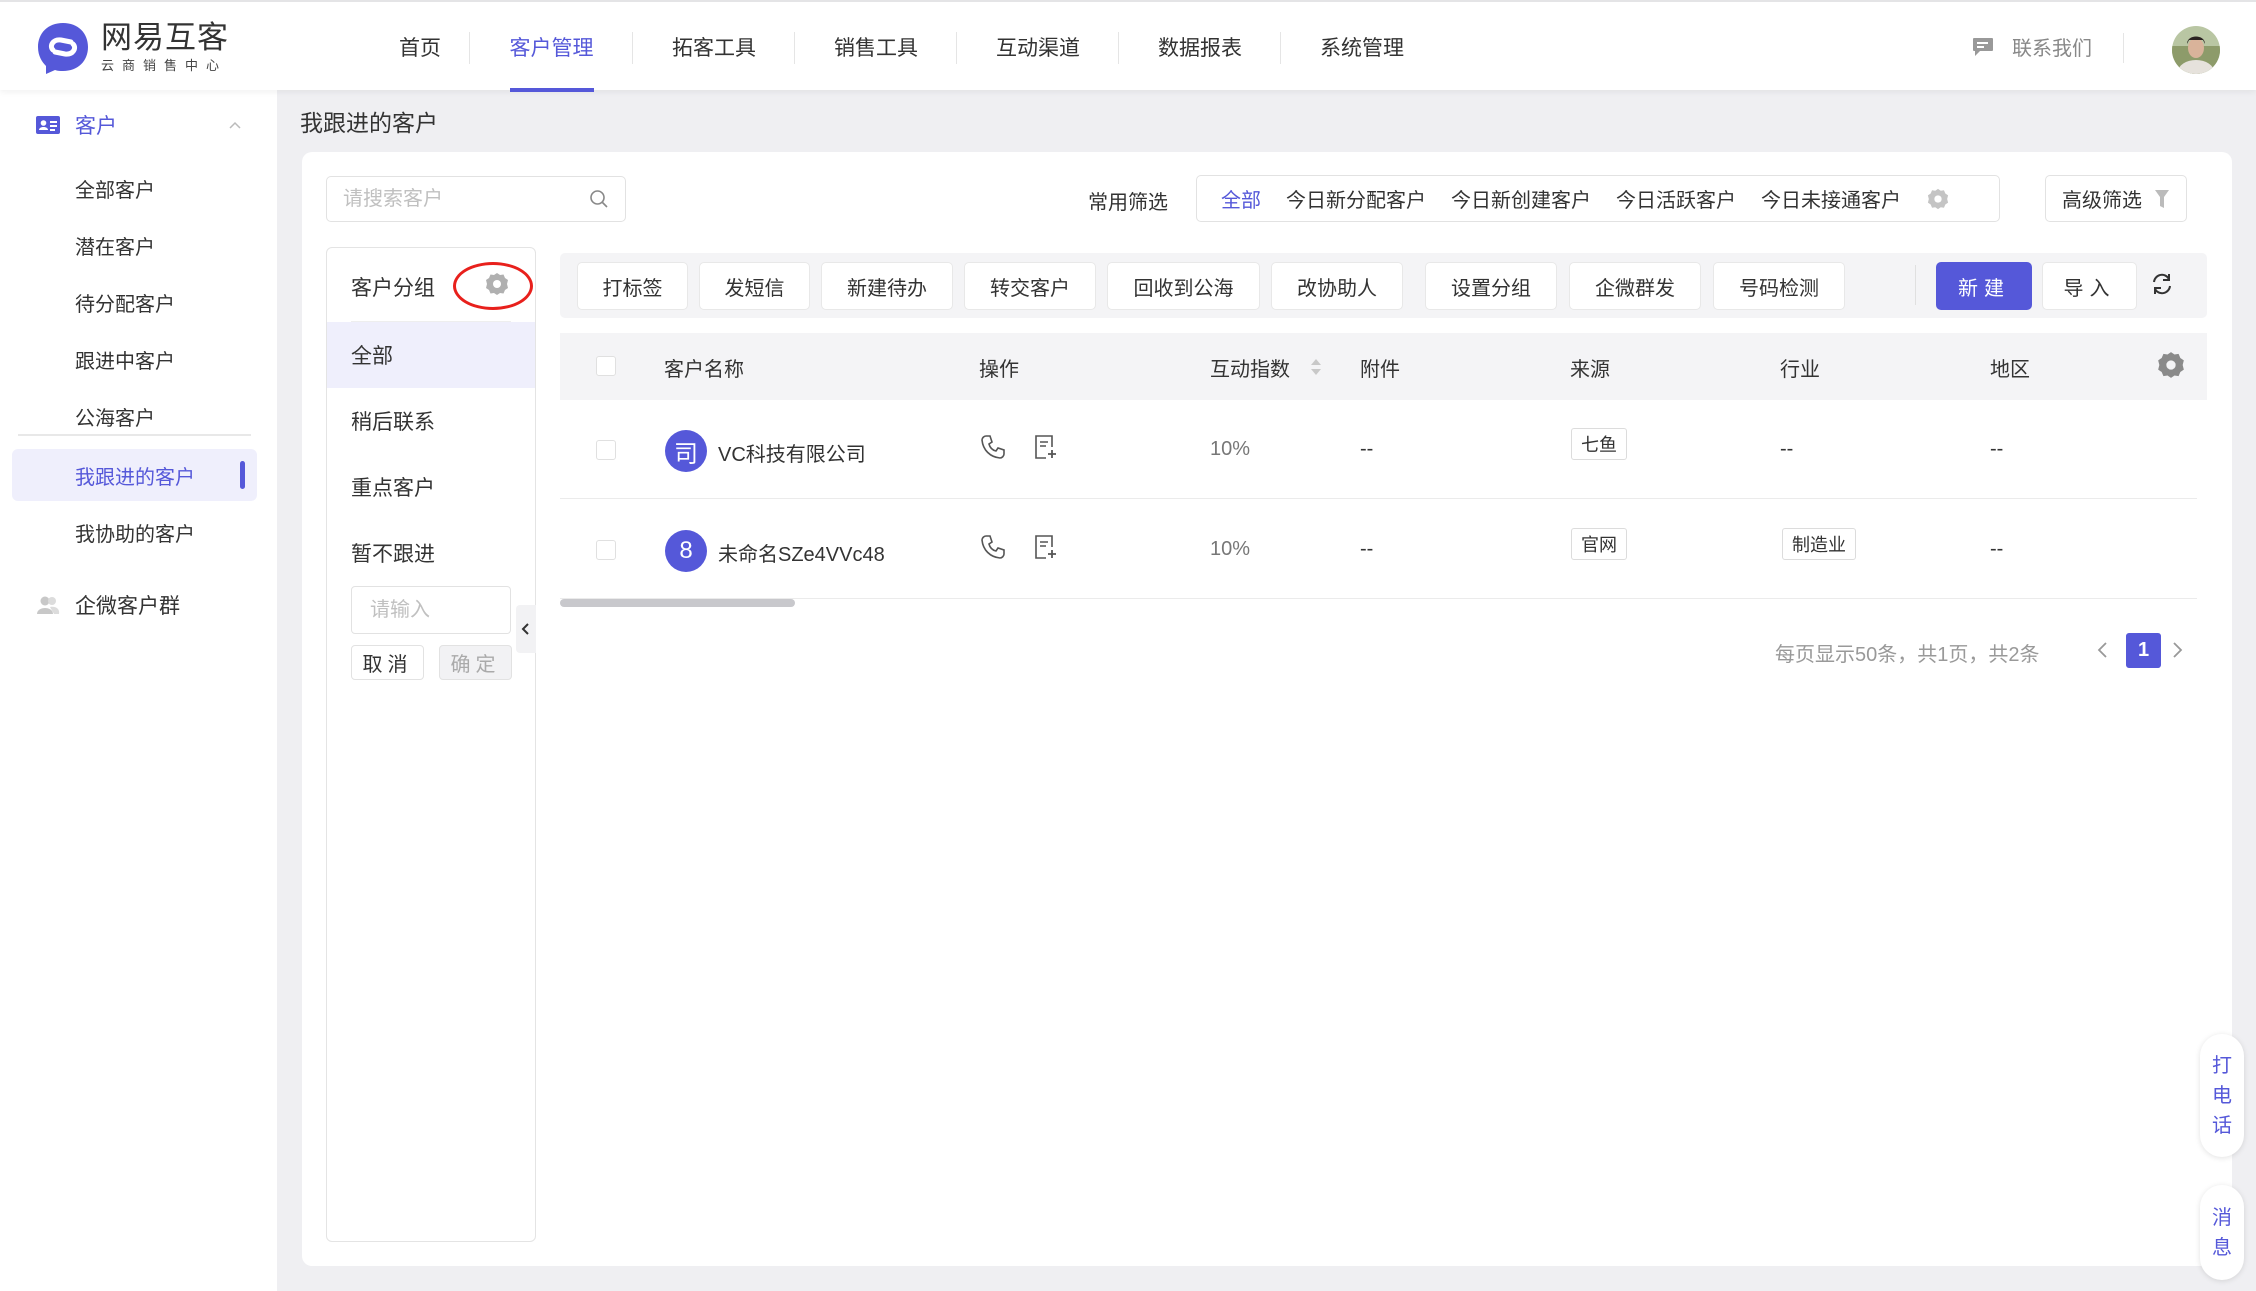  I want to click on page-number-button: 1, so click(2143, 650).